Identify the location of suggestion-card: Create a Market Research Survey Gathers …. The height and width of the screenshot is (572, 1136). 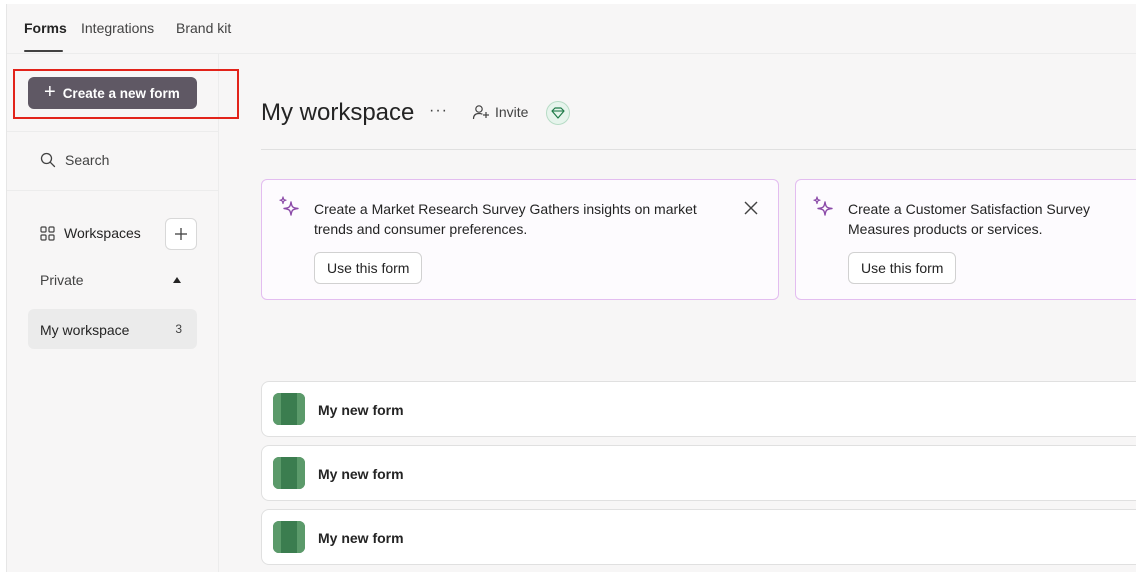
(520, 239).